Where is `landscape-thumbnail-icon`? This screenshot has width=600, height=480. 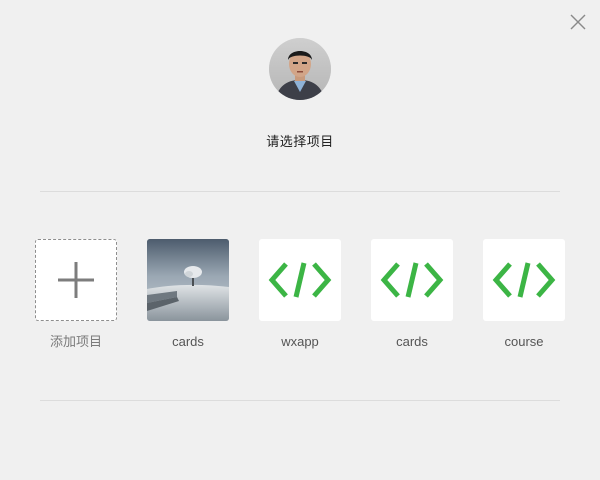 landscape-thumbnail-icon is located at coordinates (188, 280).